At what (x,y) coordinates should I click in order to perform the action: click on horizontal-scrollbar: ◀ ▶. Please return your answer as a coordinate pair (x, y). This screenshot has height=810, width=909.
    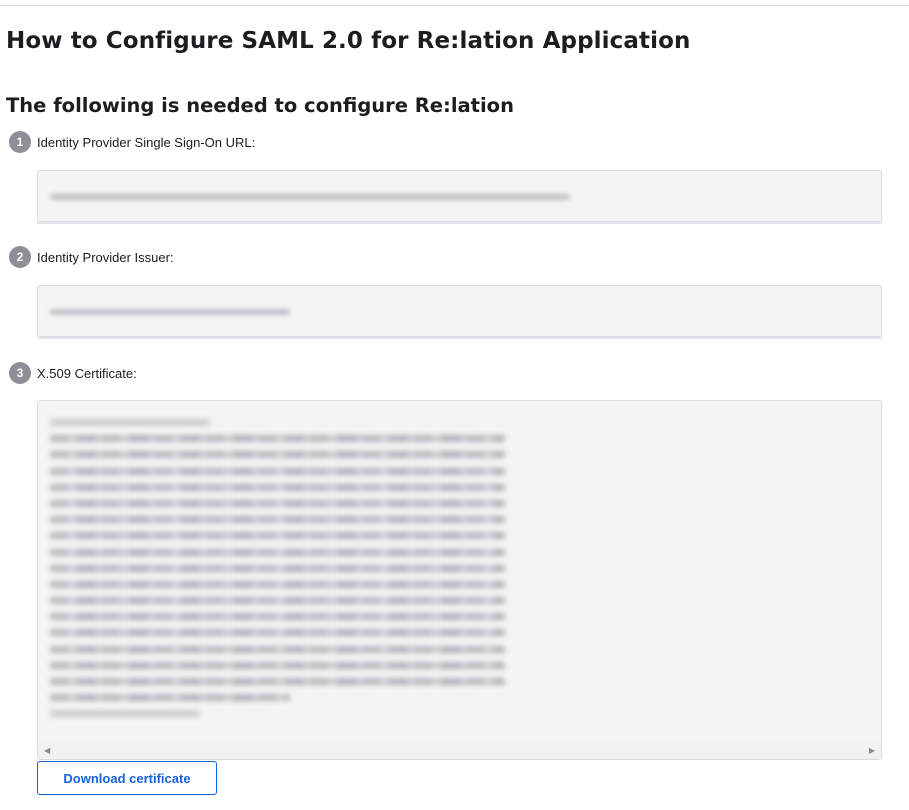
    Looking at the image, I should click on (459, 751).